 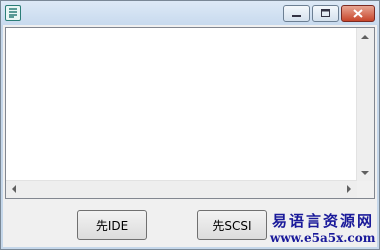 I want to click on maximize-icon, so click(x=325, y=13).